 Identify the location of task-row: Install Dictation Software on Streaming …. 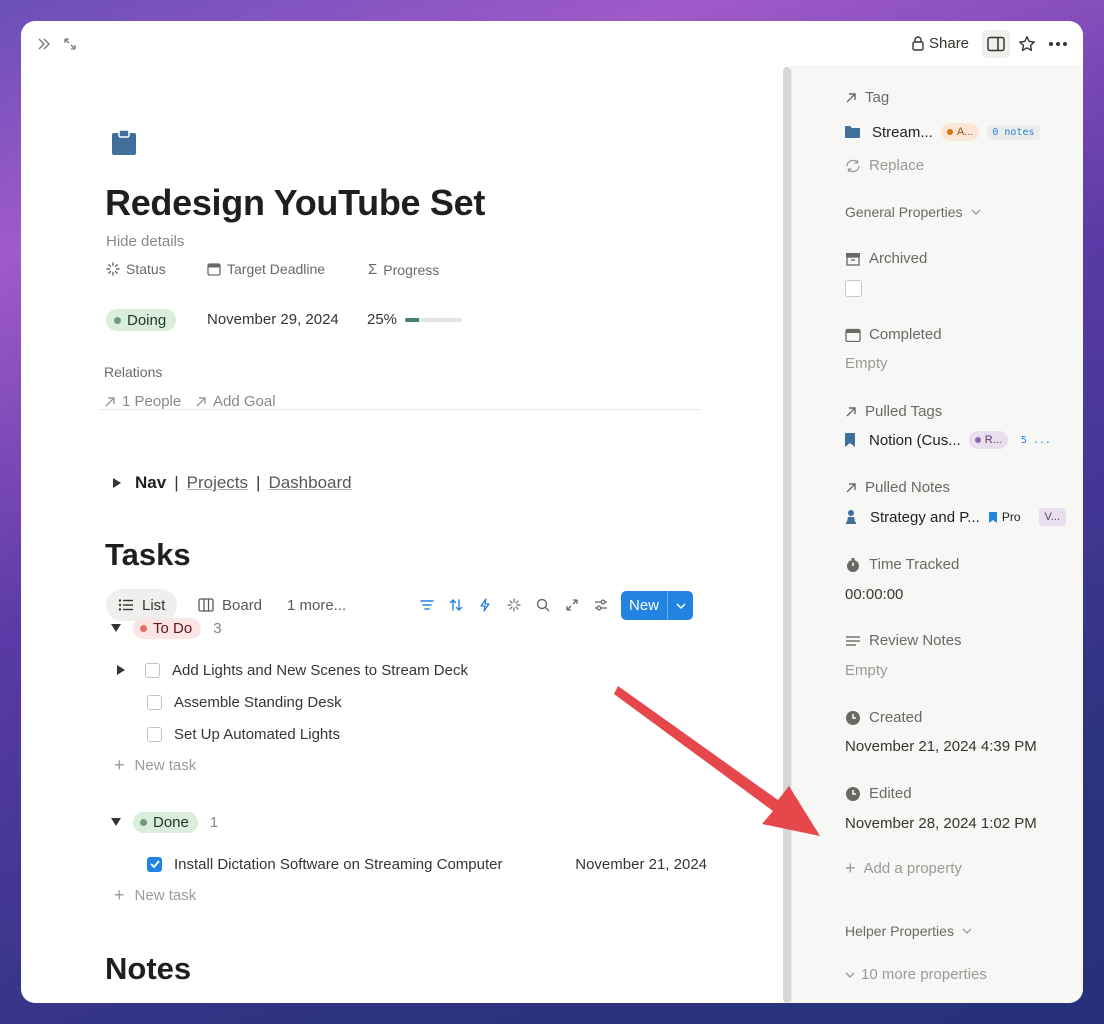
(427, 864).